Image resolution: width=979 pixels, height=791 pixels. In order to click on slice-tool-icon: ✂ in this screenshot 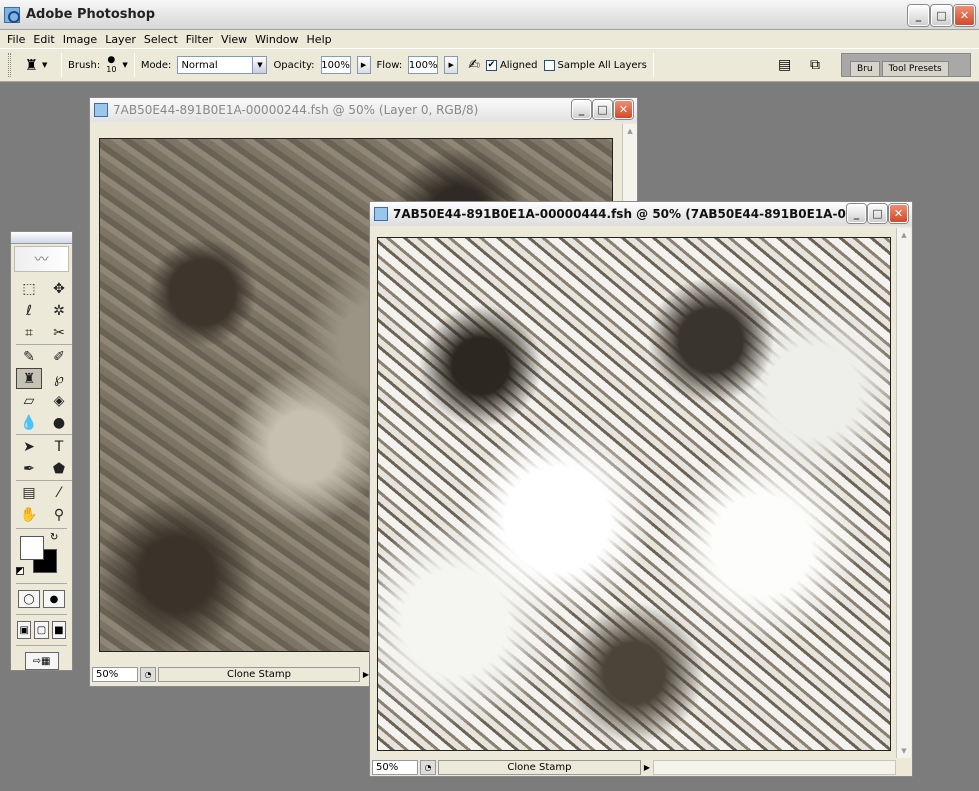, I will do `click(59, 332)`.